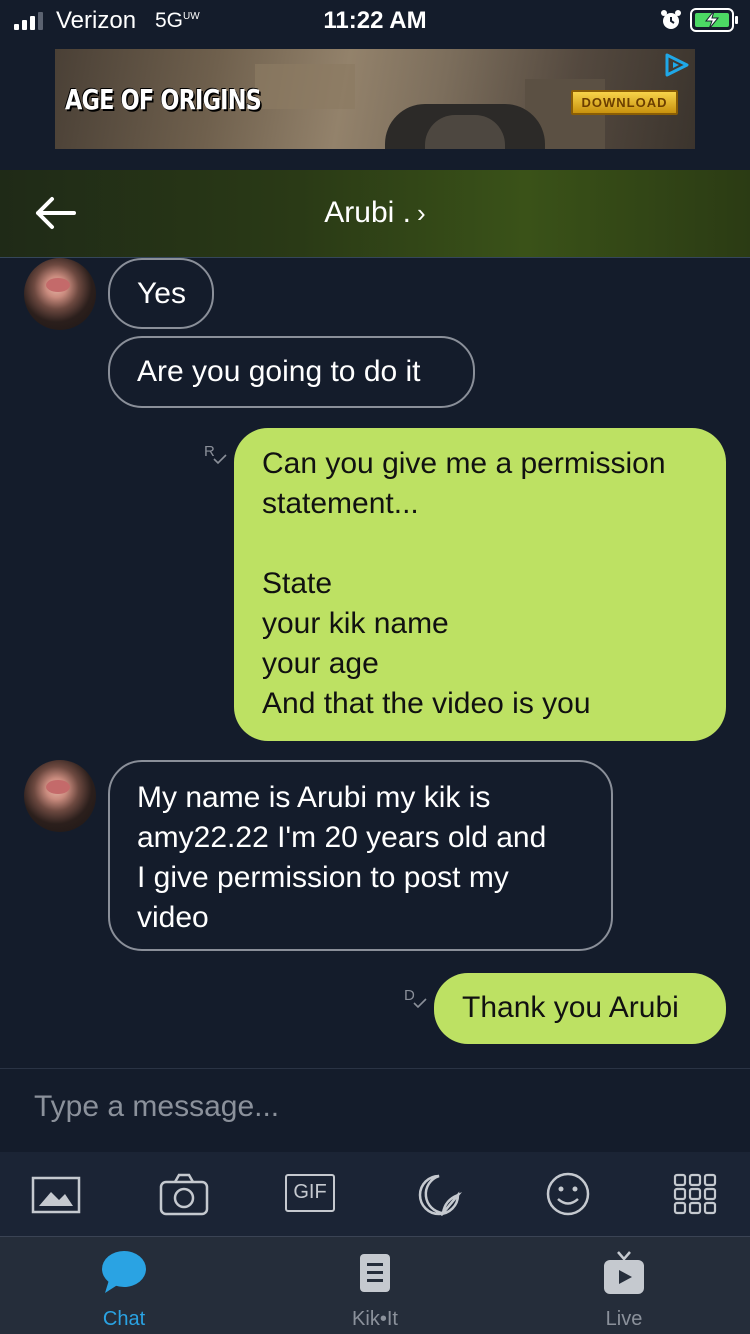  What do you see at coordinates (367, 212) in the screenshot?
I see `contact-name: Arubi .` at bounding box center [367, 212].